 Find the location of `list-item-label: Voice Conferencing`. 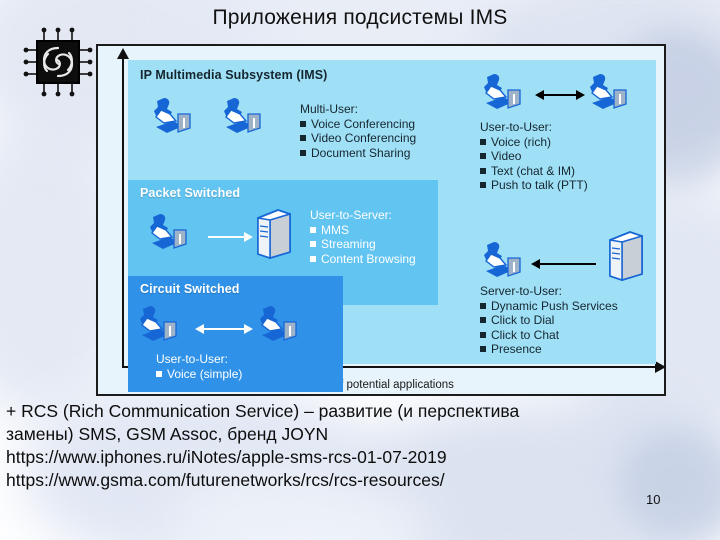

list-item-label: Voice Conferencing is located at coordinates (363, 123).